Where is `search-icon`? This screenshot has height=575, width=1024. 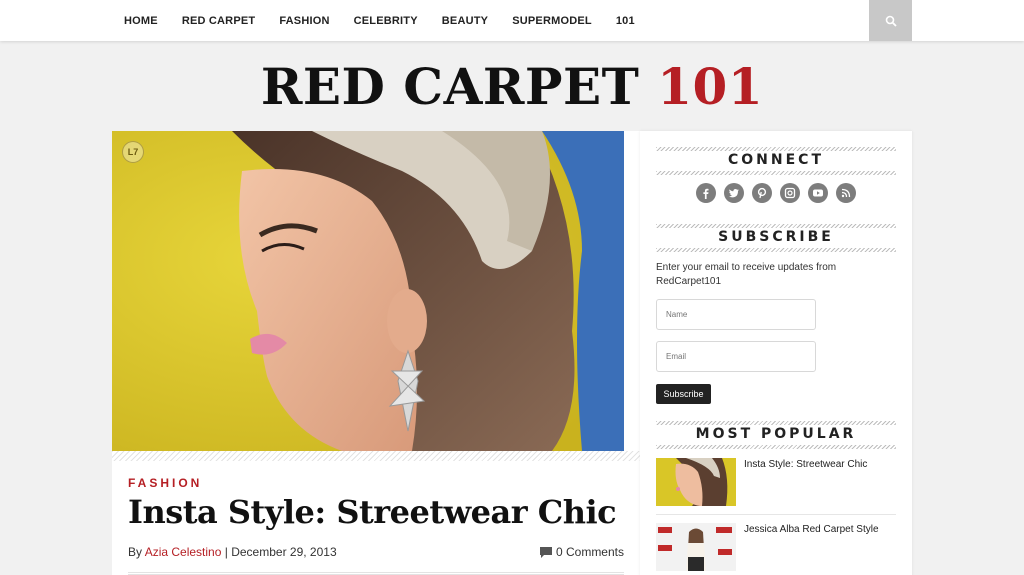
search-icon is located at coordinates (891, 21).